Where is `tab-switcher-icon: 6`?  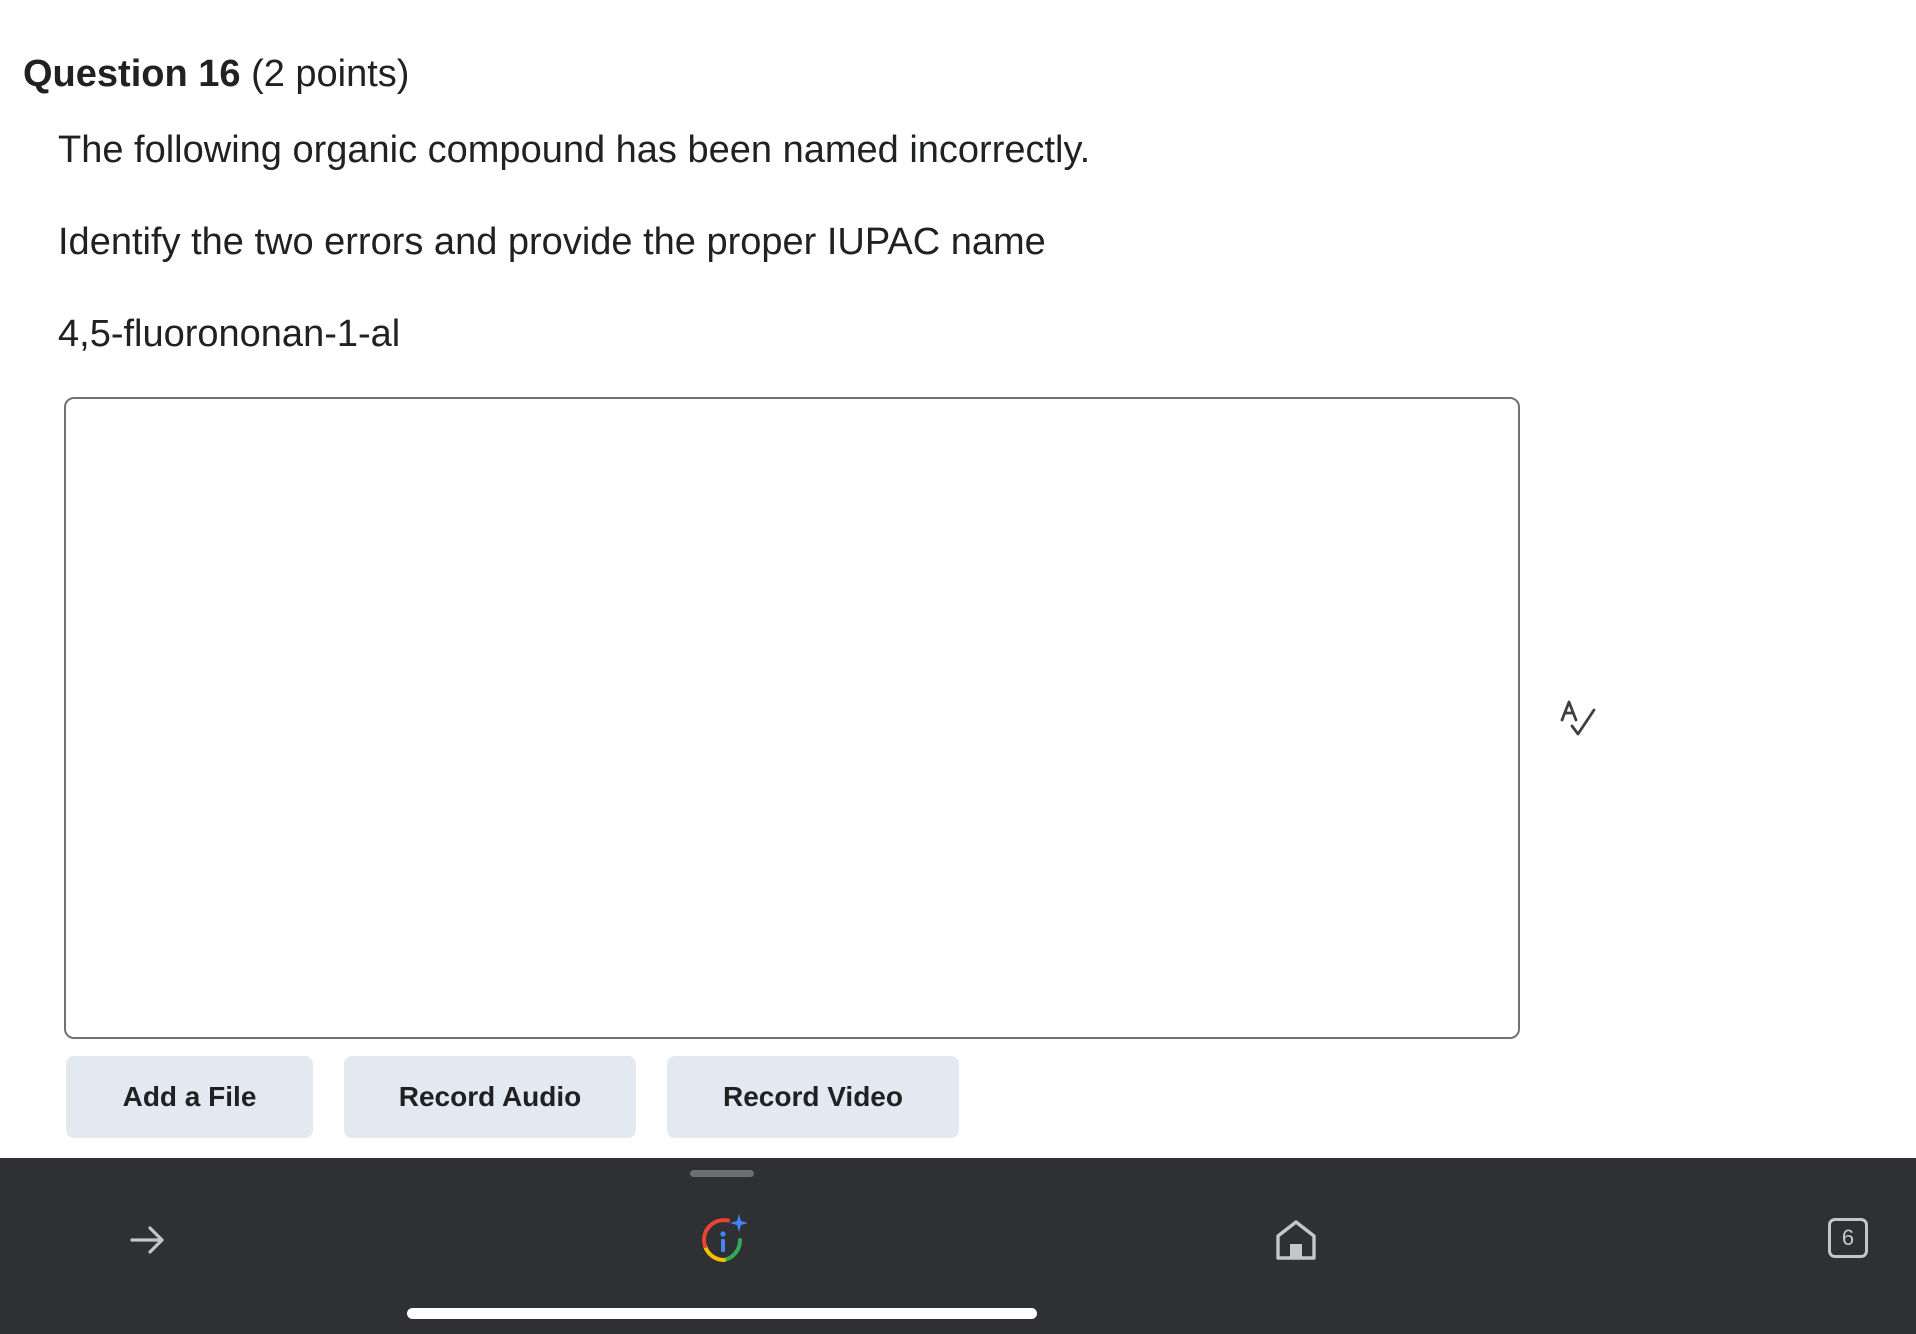
tab-switcher-icon: 6 is located at coordinates (1848, 1238).